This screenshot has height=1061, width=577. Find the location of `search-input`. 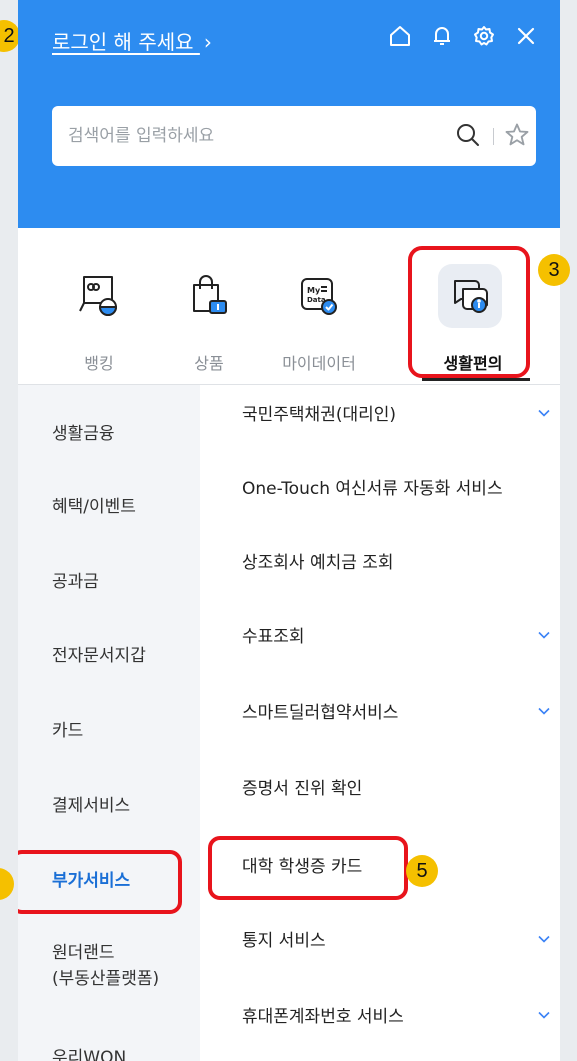

search-input is located at coordinates (253, 136).